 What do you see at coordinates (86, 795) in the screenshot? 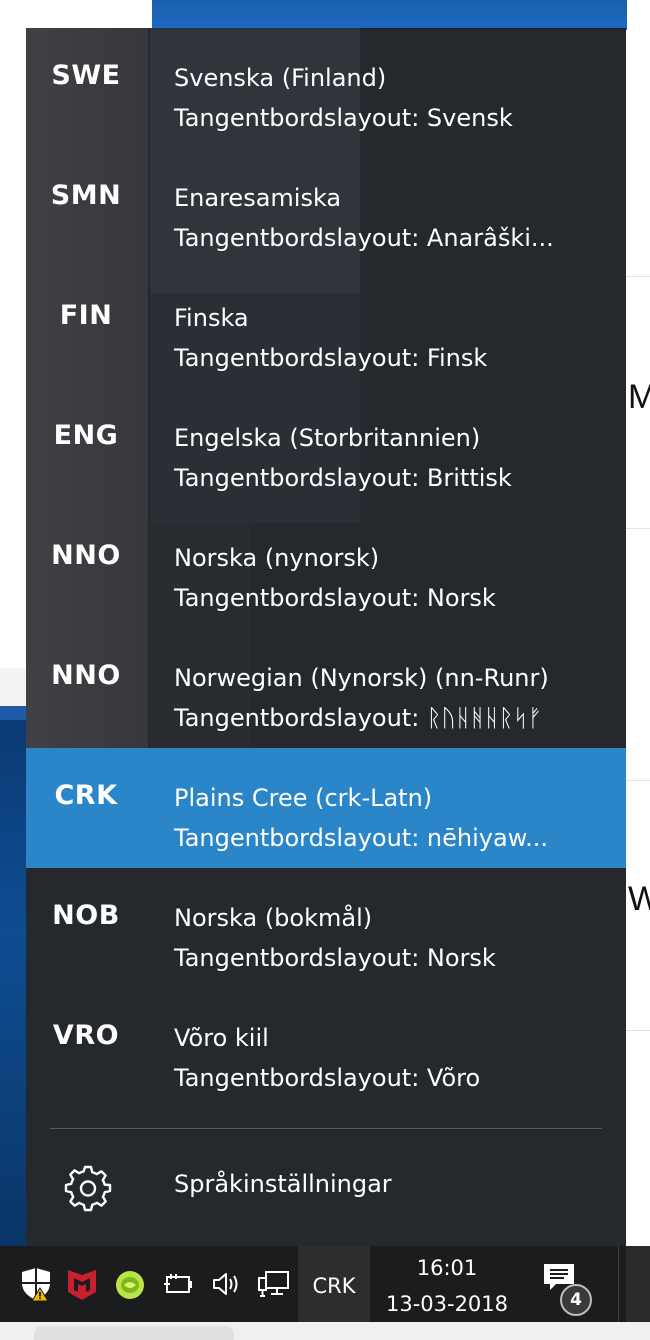
I see `language-code: CRK` at bounding box center [86, 795].